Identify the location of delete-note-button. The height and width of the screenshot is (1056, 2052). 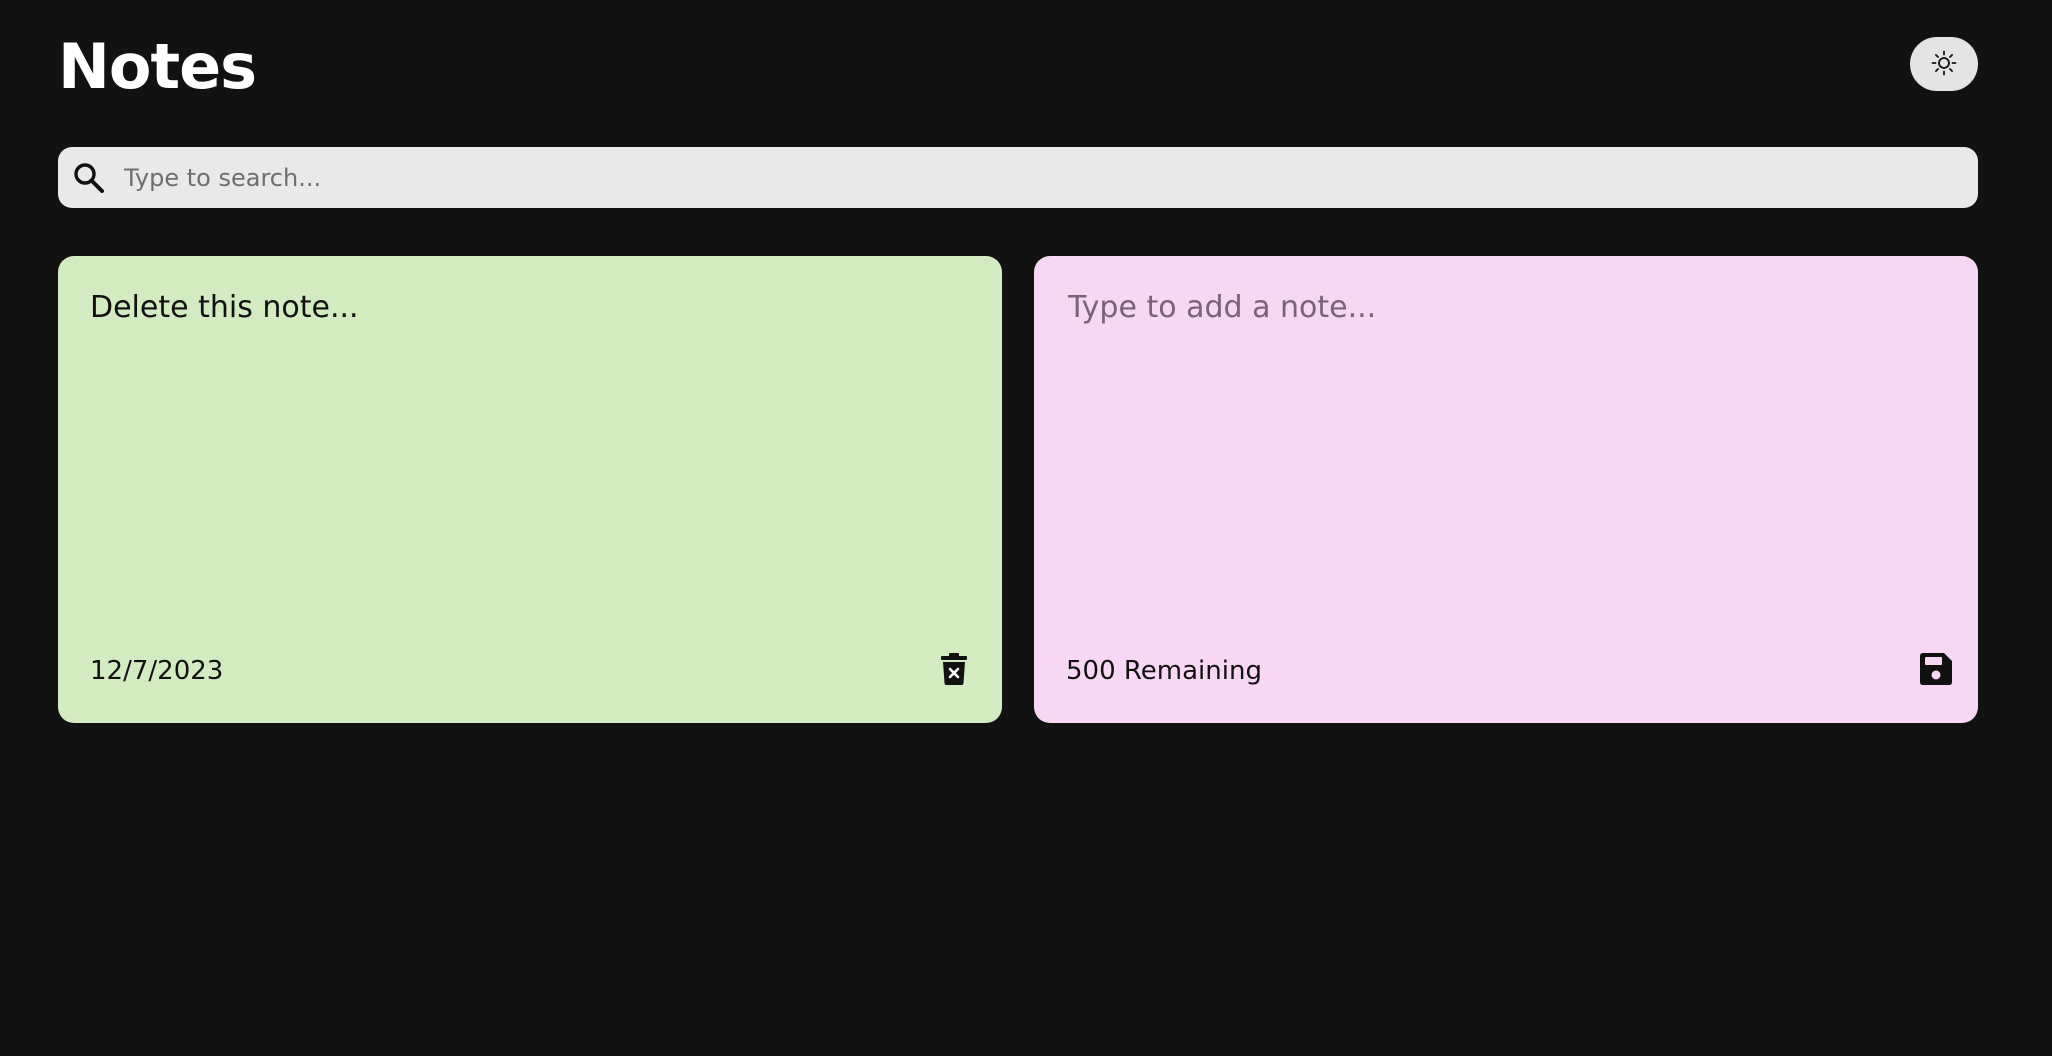
(954, 670).